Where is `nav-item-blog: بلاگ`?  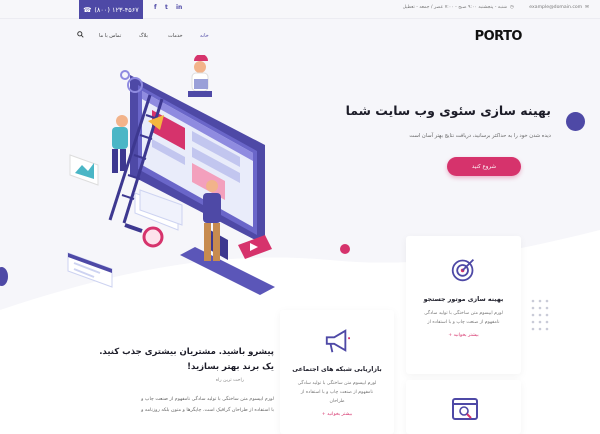 nav-item-blog: بلاگ is located at coordinates (143, 36).